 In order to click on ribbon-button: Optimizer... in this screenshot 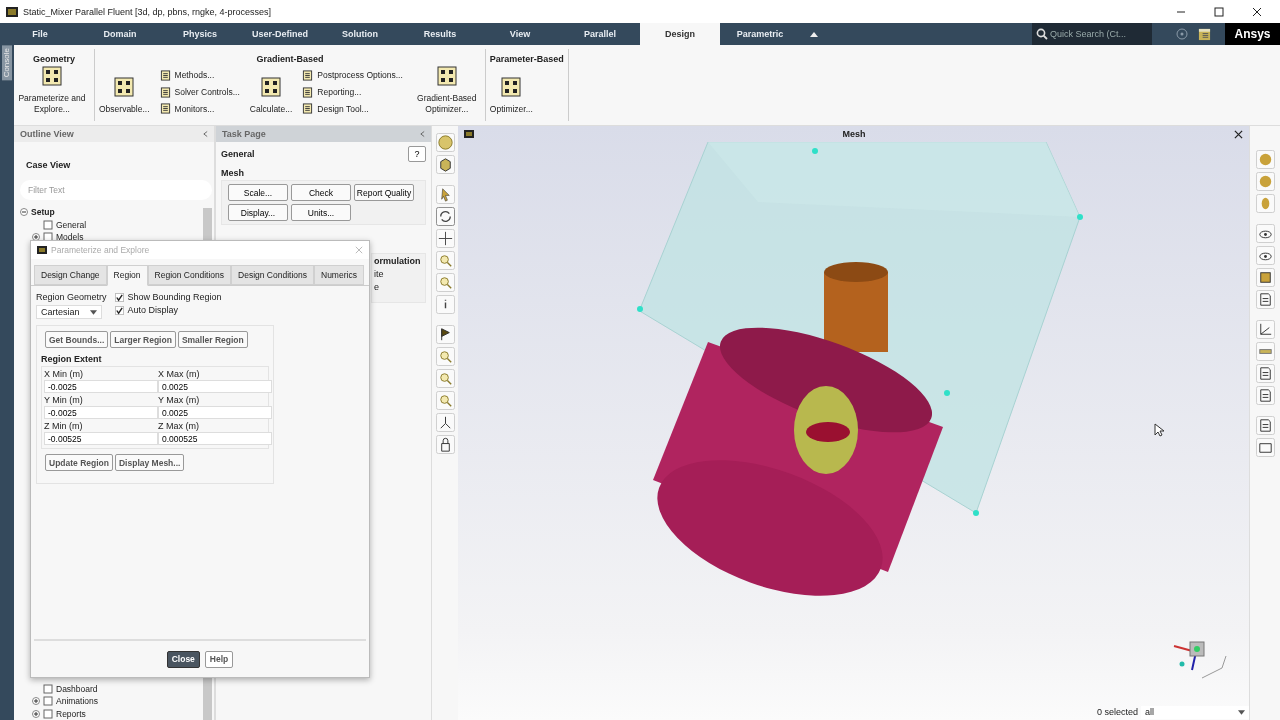, I will do `click(511, 92)`.